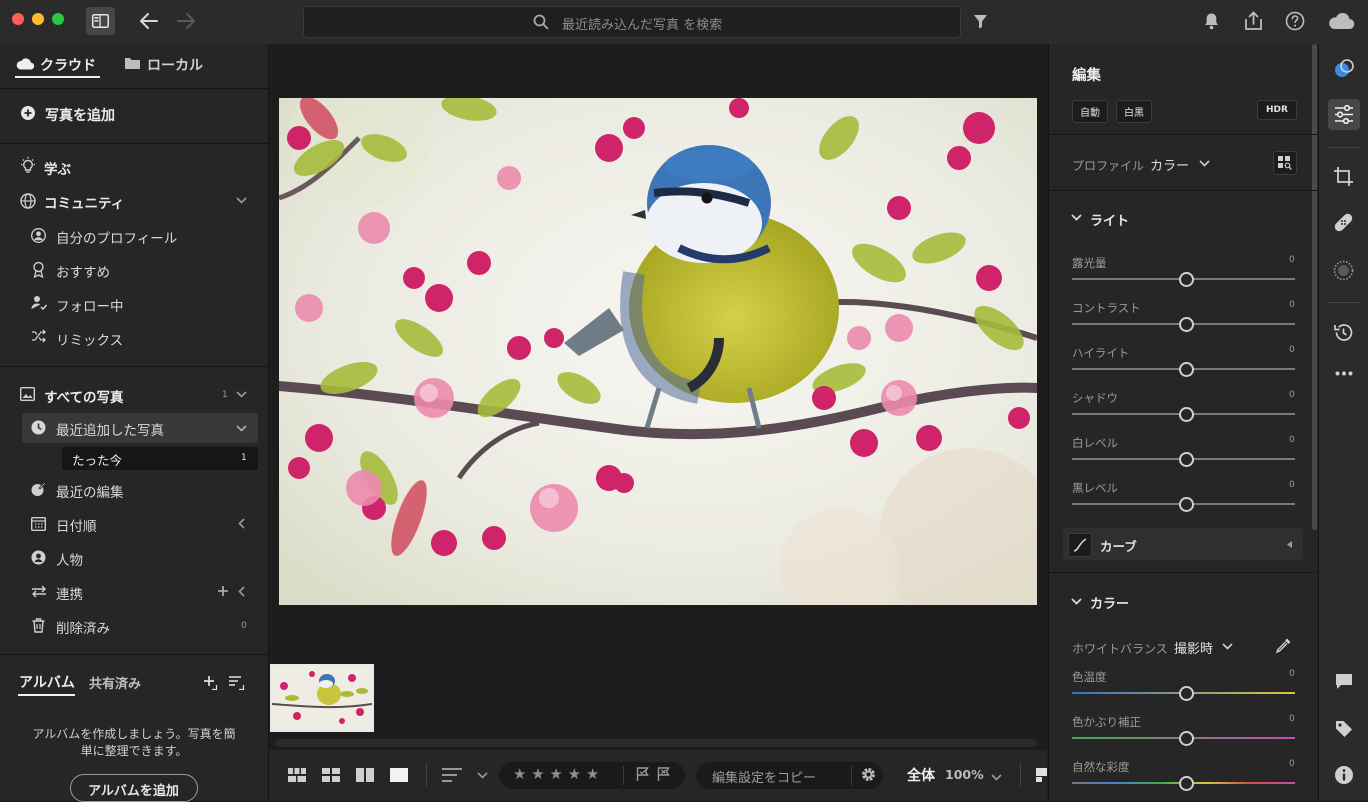  What do you see at coordinates (1344, 114) in the screenshot?
I see `edit-tool-button` at bounding box center [1344, 114].